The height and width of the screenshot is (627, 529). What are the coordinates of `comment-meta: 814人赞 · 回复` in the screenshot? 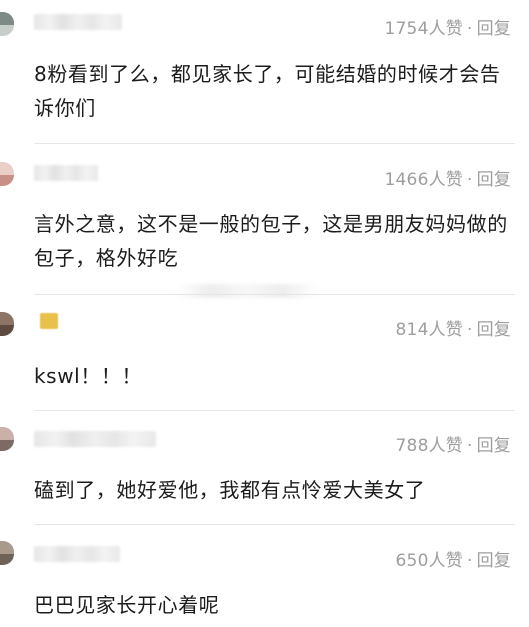 It's located at (453, 327).